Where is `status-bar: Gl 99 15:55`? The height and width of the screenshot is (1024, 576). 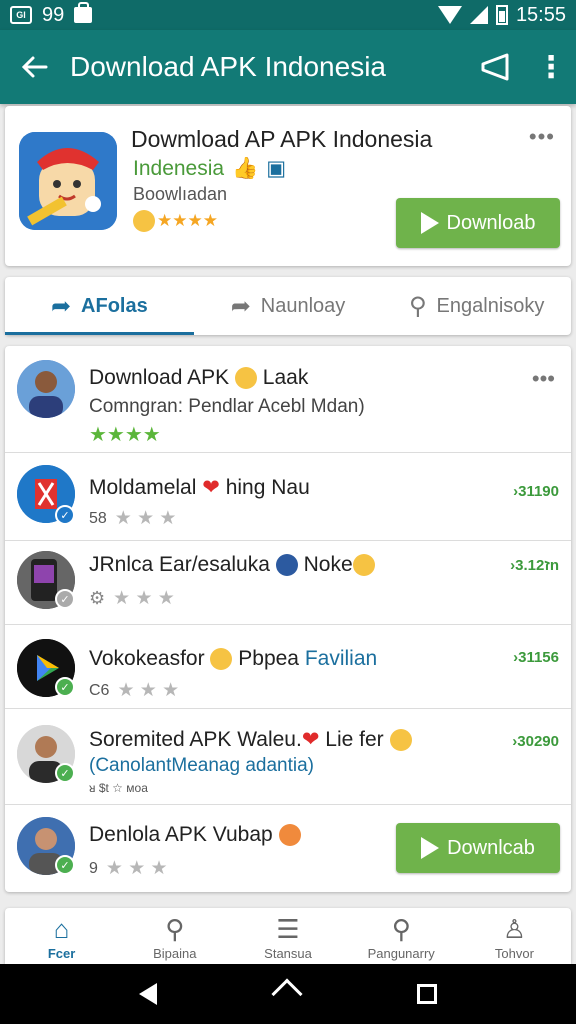
status-bar: Gl 99 15:55 is located at coordinates (288, 15).